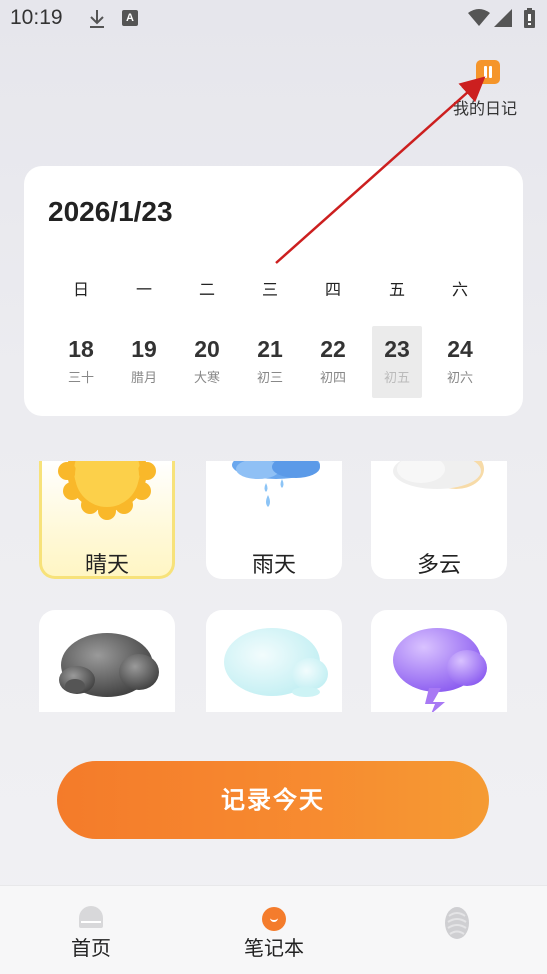  I want to click on day-cell: 18 三十, so click(81, 362).